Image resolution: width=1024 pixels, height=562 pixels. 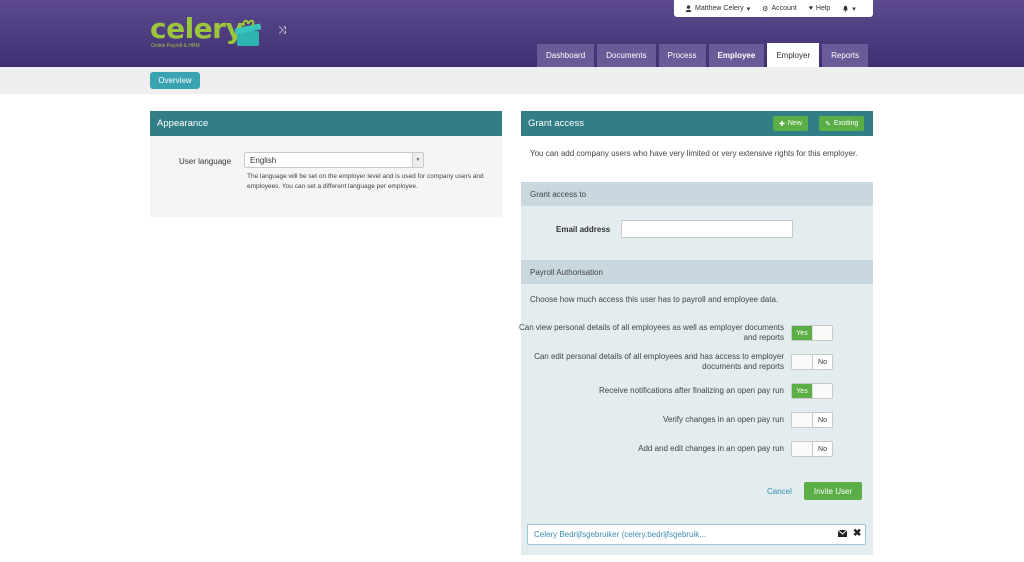 I want to click on plus-icon: ✚, so click(x=782, y=124).